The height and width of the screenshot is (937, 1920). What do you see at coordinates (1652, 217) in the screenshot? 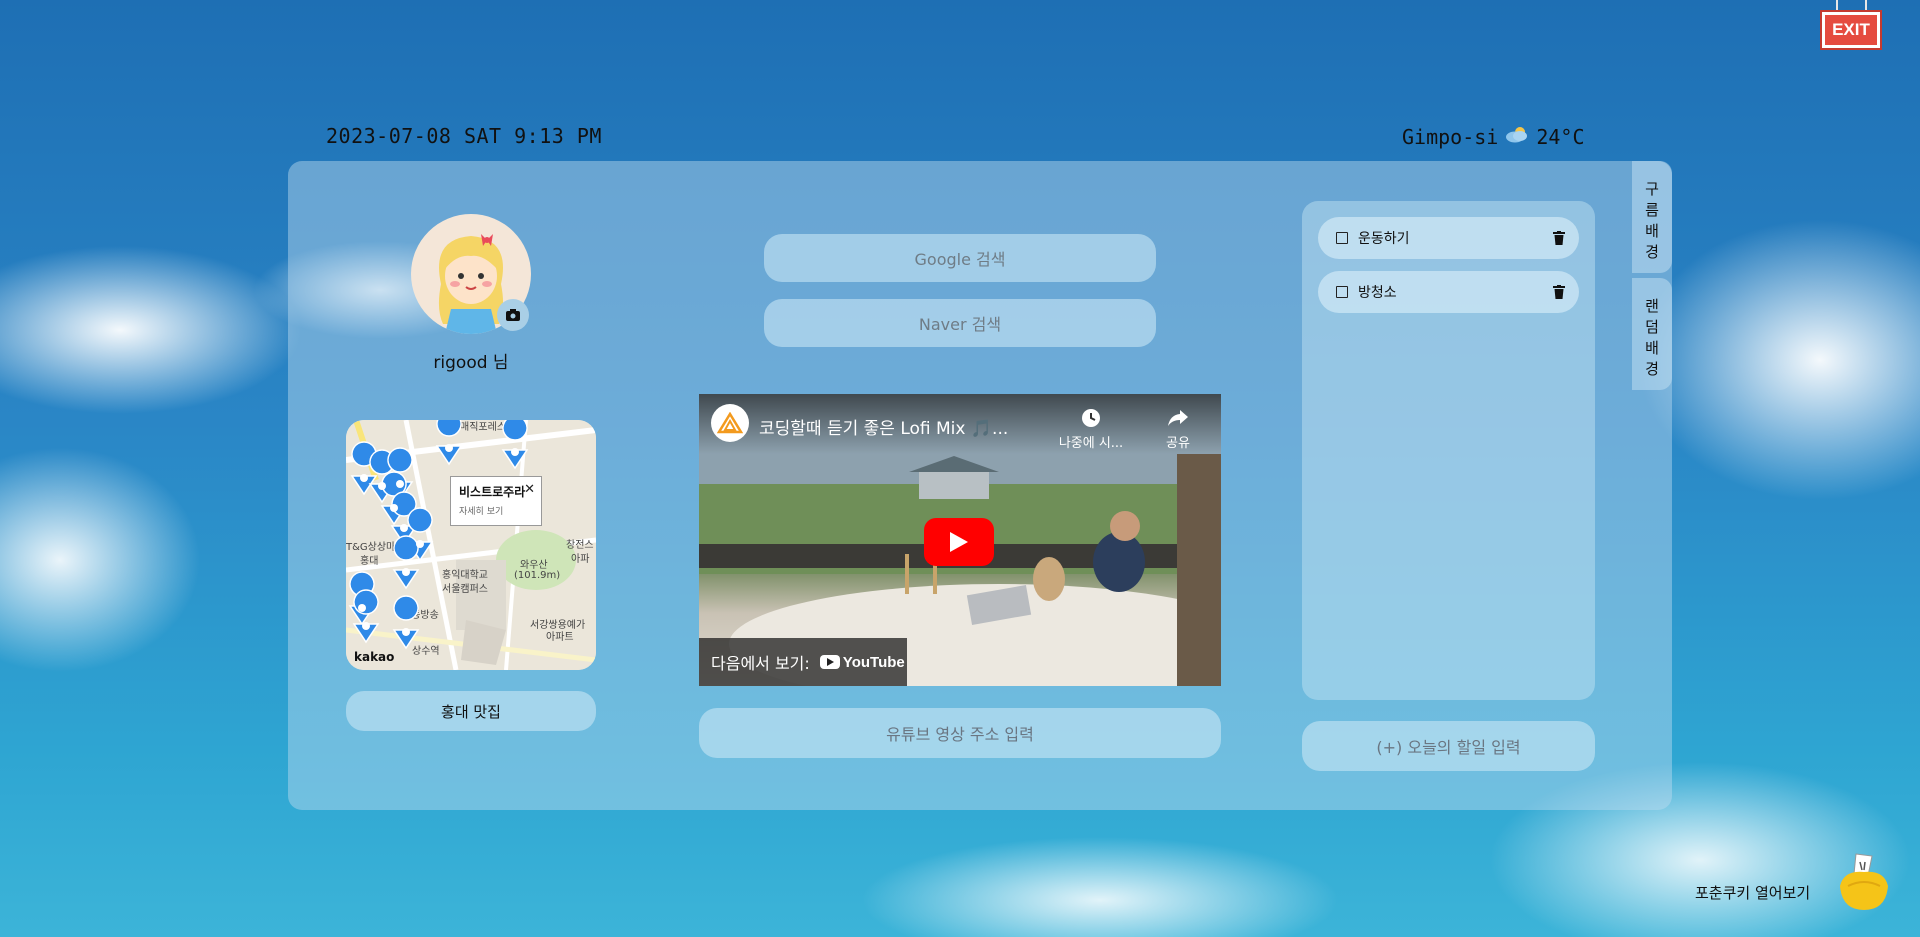
I see `tab-cloud-background: 구 름 배 경` at bounding box center [1652, 217].